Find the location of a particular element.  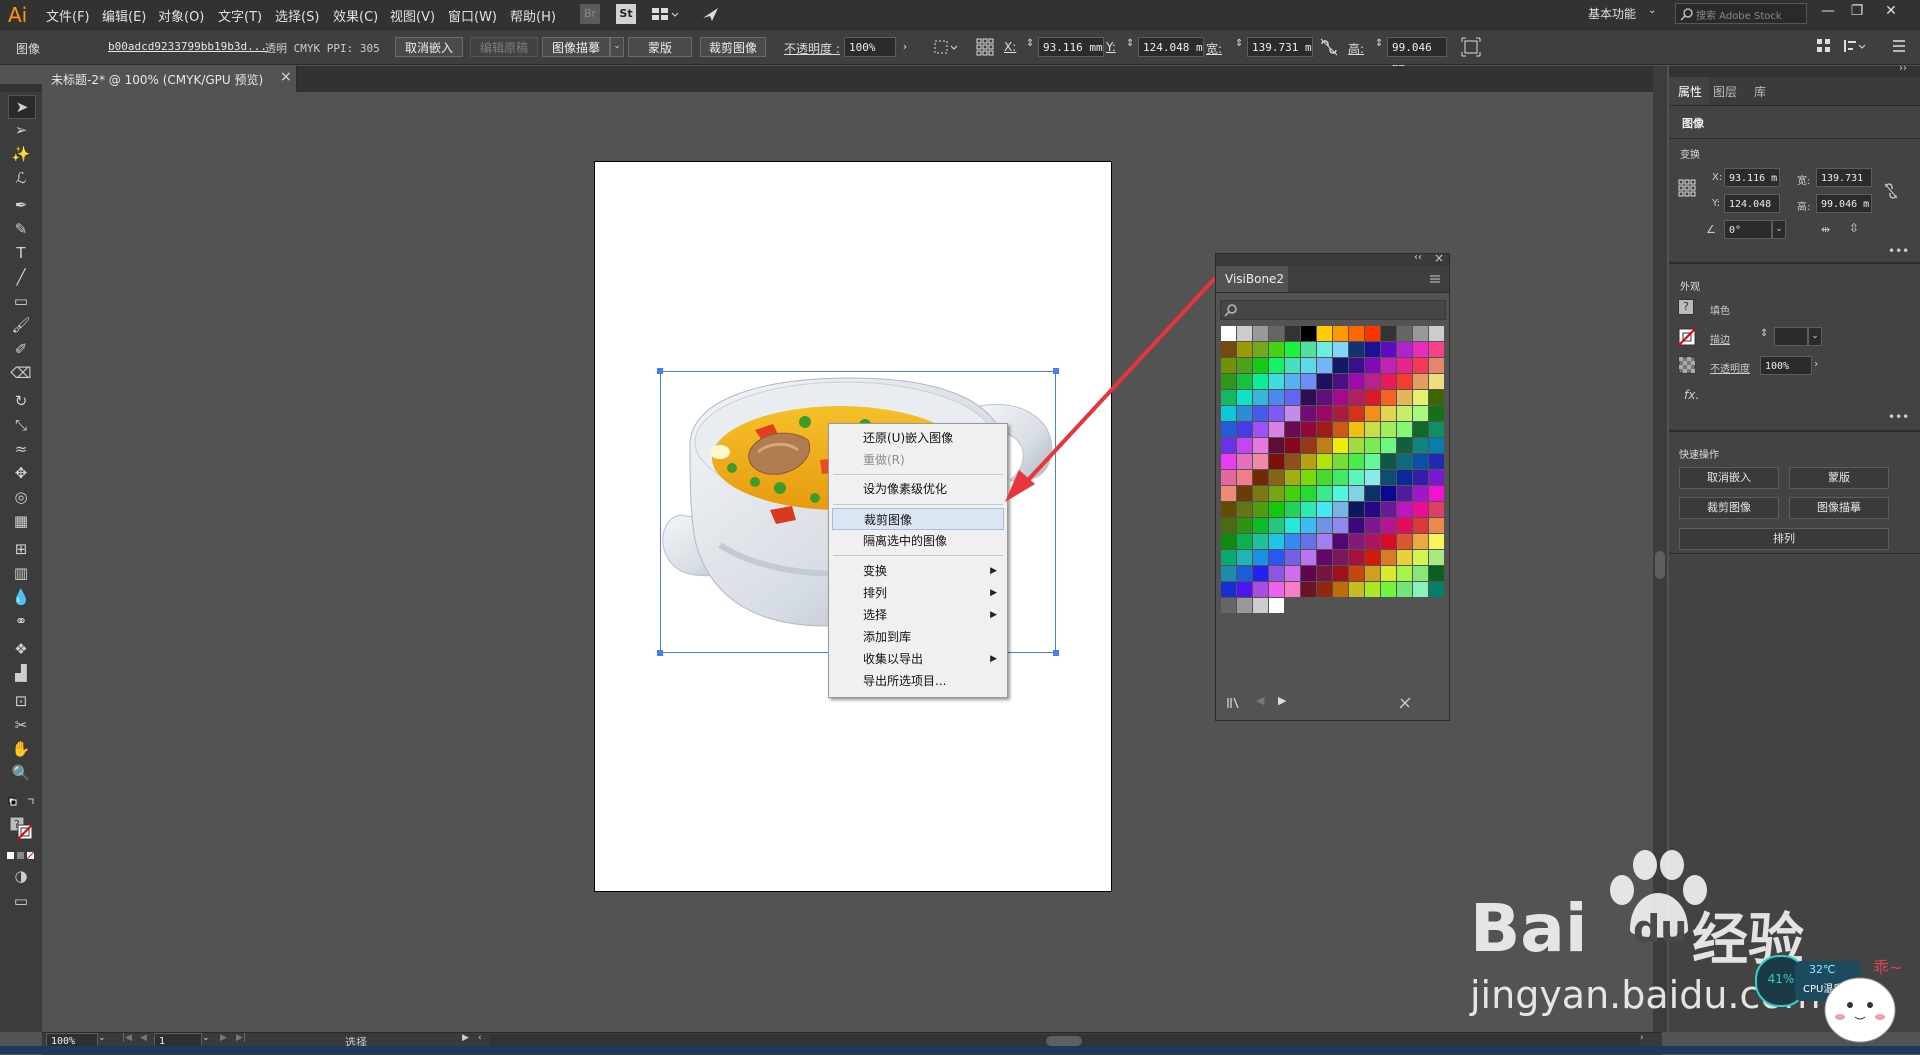

context-item-transform: 变换 ▶ is located at coordinates (918, 571).